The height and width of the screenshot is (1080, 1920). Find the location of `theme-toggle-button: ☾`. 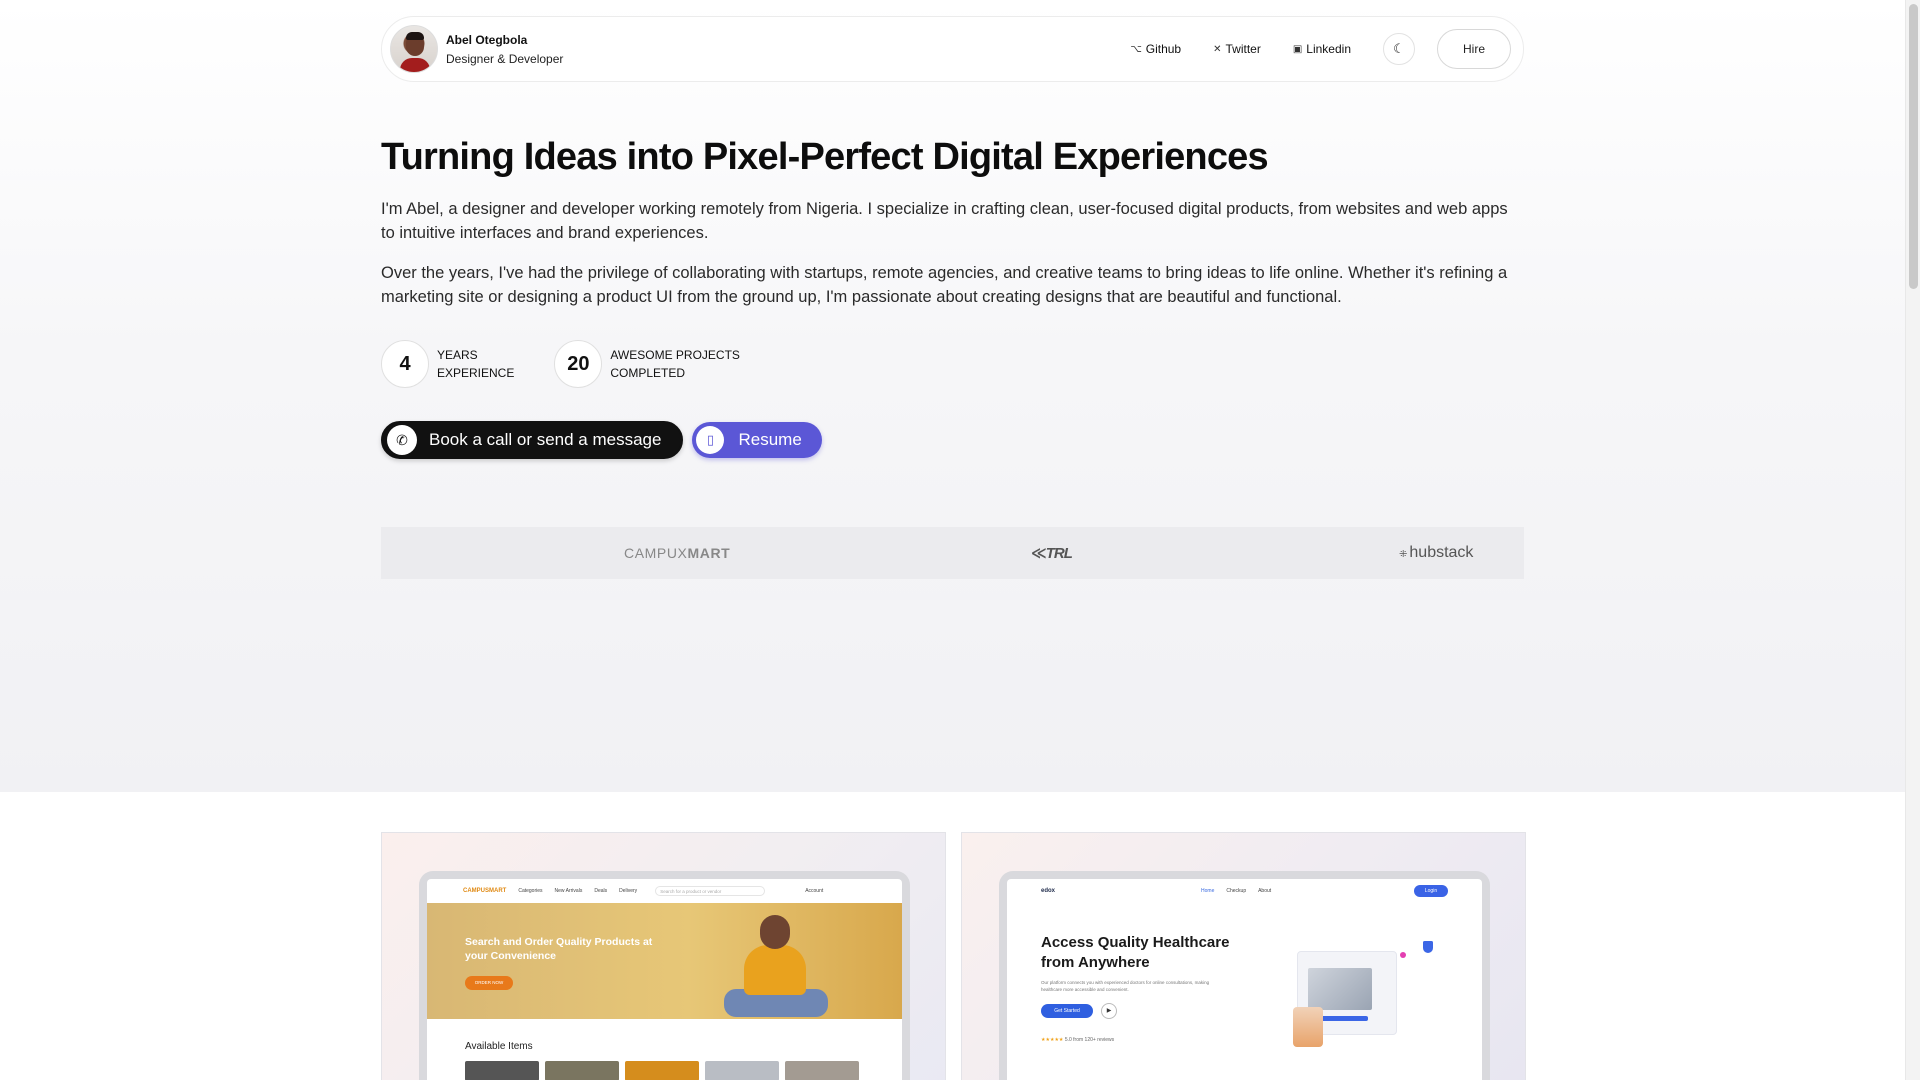

theme-toggle-button: ☾ is located at coordinates (1399, 49).